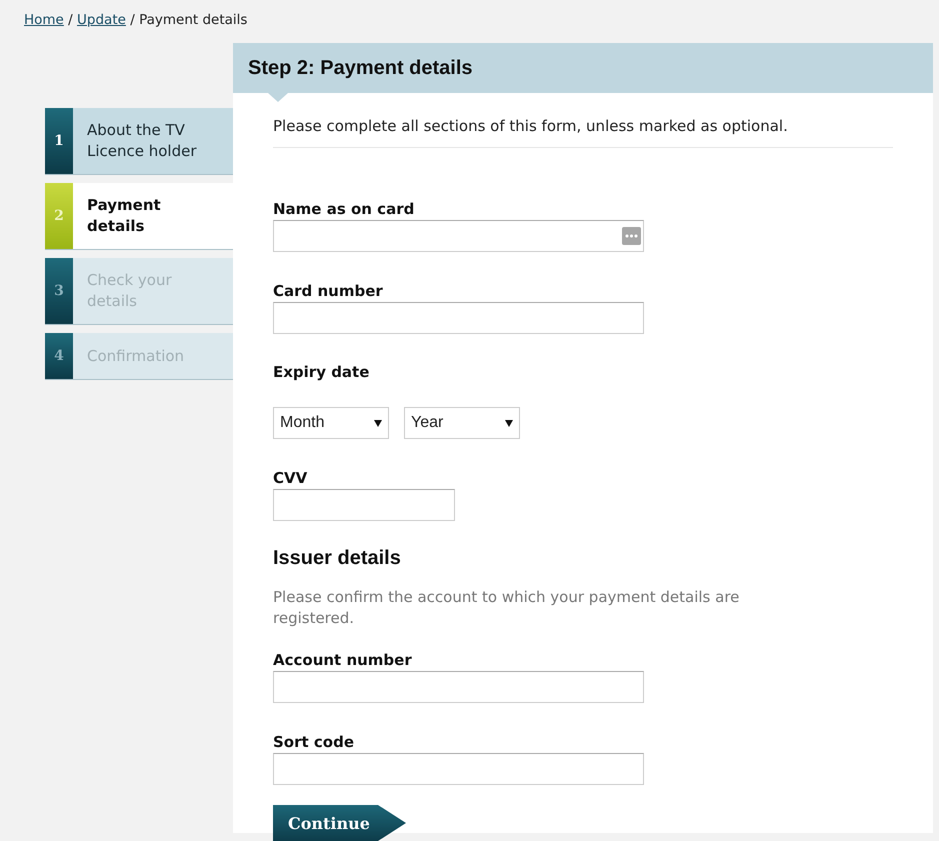 Image resolution: width=939 pixels, height=841 pixels. What do you see at coordinates (339, 823) in the screenshot?
I see `continue-button: Continue` at bounding box center [339, 823].